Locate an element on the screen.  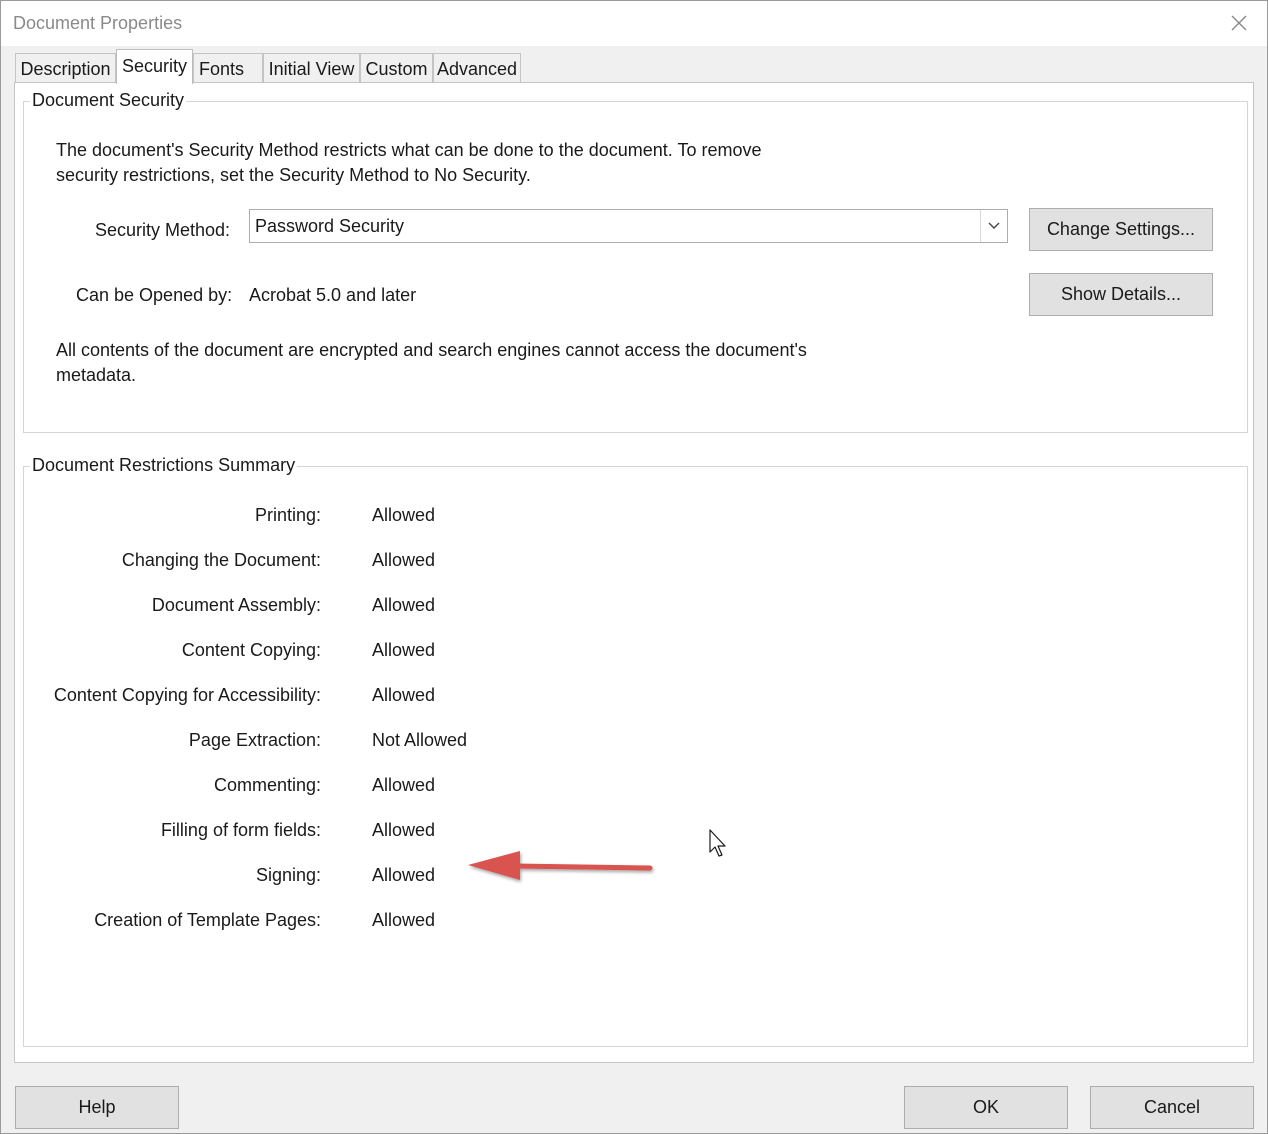
security-method-value: Password Security is located at coordinates (330, 226).